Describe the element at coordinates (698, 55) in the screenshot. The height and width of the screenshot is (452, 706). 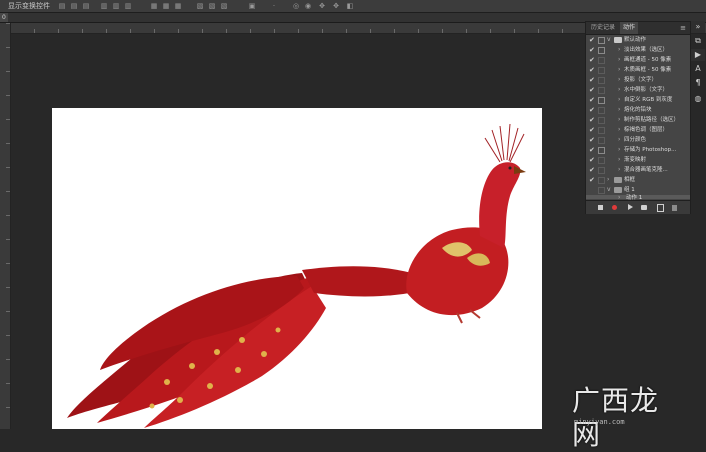
I see `play-panel-icon: ▶` at that location.